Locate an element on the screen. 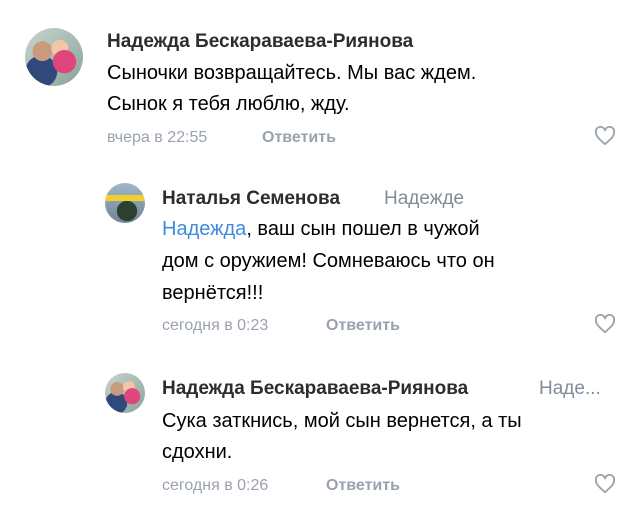 The image size is (640, 521). comment-text-line: дом с оружием! Сомневаюсь что он is located at coordinates (328, 261).